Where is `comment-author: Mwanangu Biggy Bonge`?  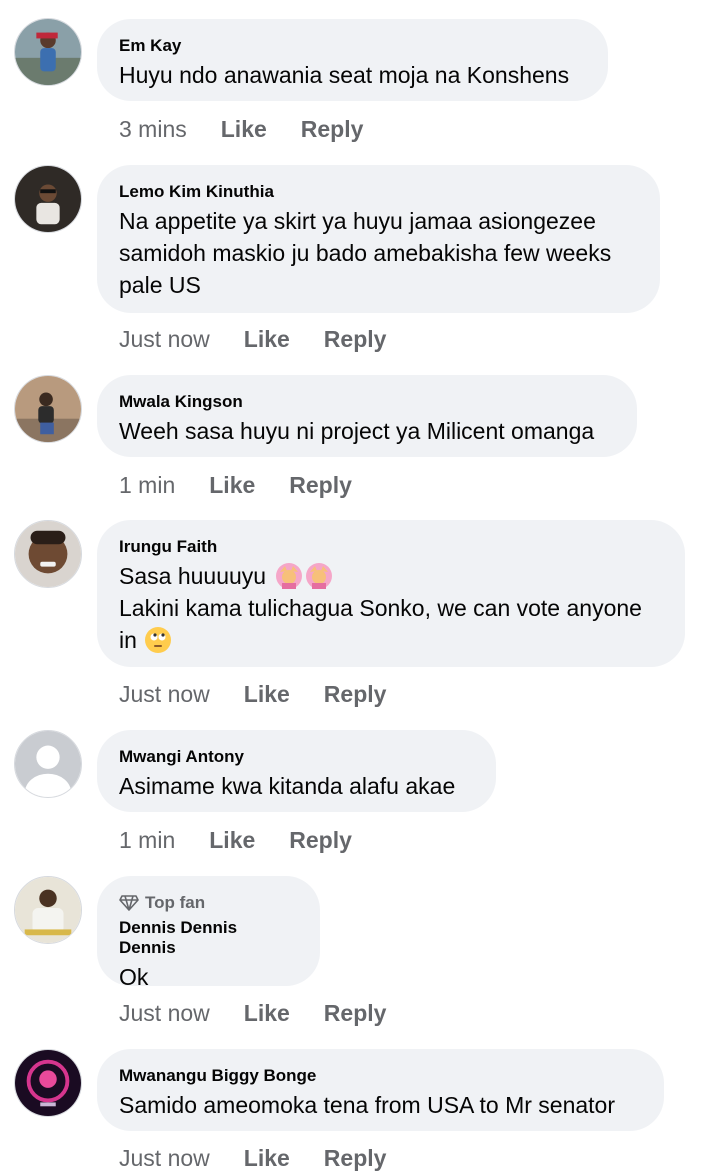
comment-author: Mwanangu Biggy Bonge is located at coordinates (380, 1076).